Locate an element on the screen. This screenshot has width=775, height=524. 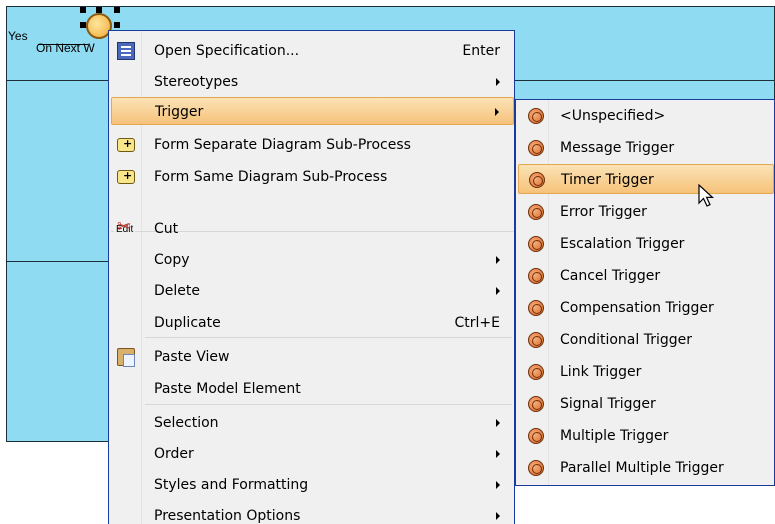
submenu-item-unspecified: <Unspecified> is located at coordinates (646, 116).